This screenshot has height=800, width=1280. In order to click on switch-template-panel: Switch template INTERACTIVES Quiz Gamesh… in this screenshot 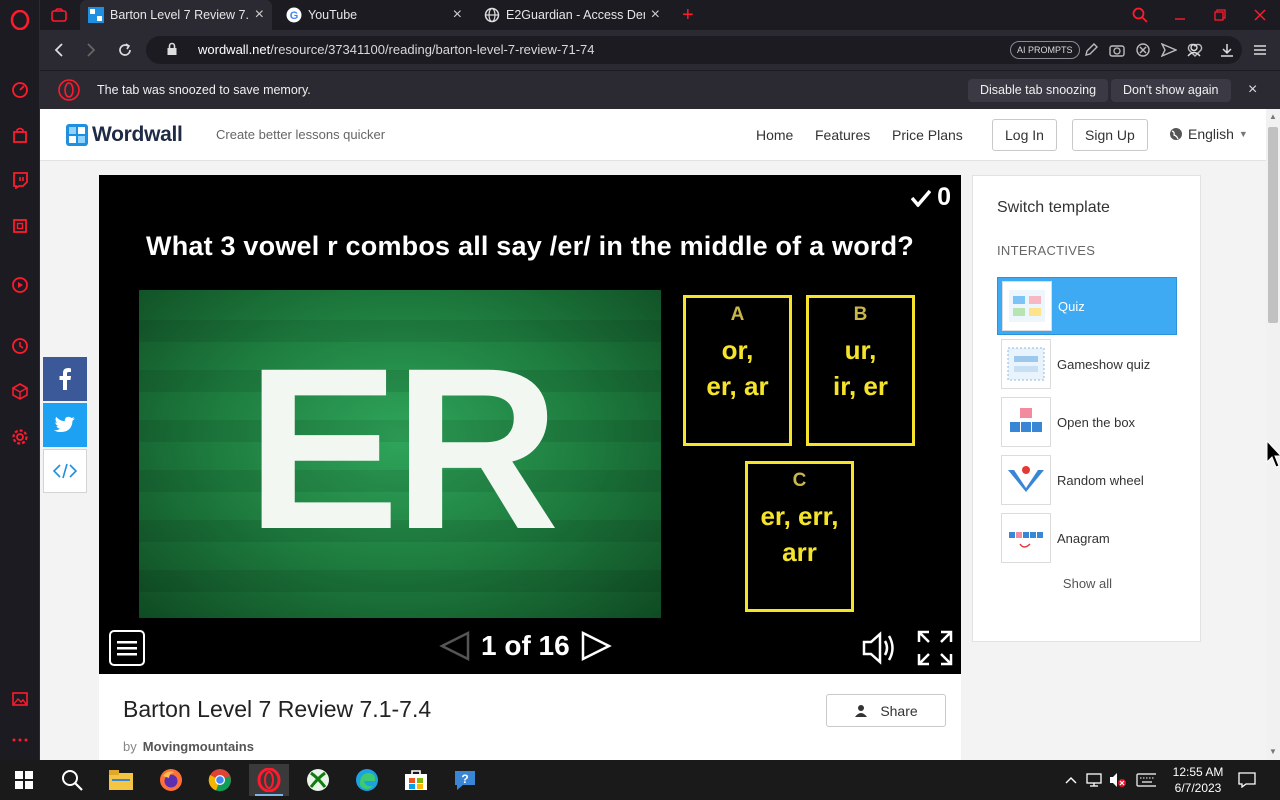, I will do `click(1086, 408)`.